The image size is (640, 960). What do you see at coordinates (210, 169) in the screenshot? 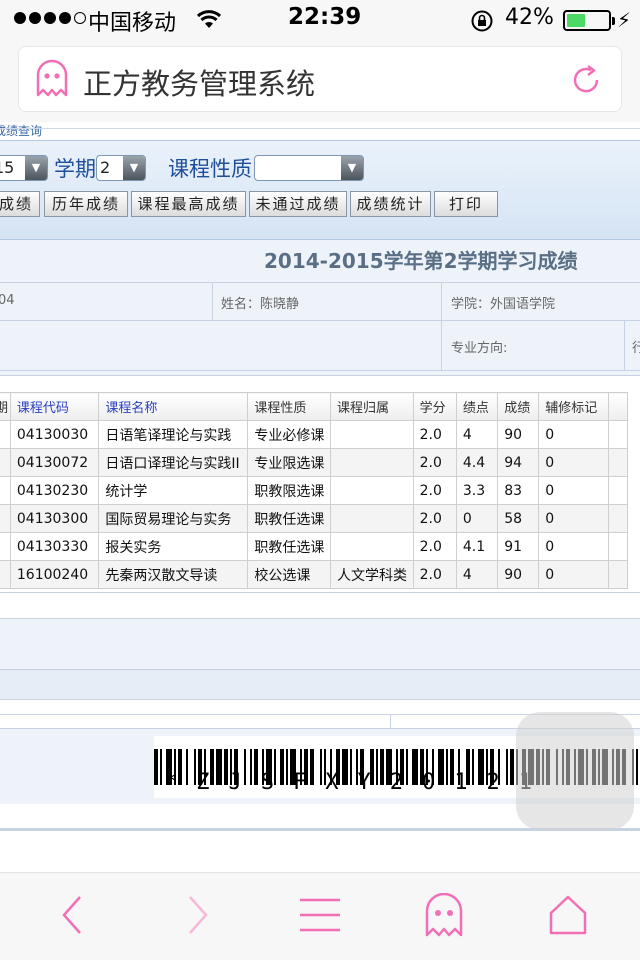
I see `course-nature-label: 课程性质` at bounding box center [210, 169].